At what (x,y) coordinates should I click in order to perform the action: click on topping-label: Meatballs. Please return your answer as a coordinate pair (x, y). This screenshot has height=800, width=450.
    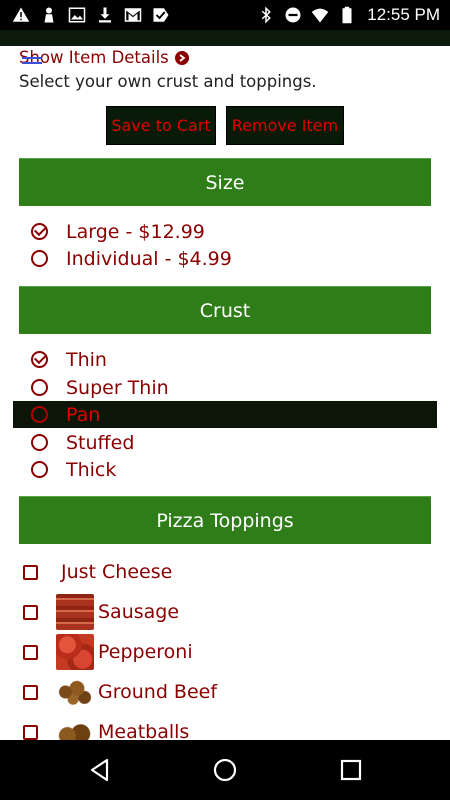
    Looking at the image, I should click on (144, 730).